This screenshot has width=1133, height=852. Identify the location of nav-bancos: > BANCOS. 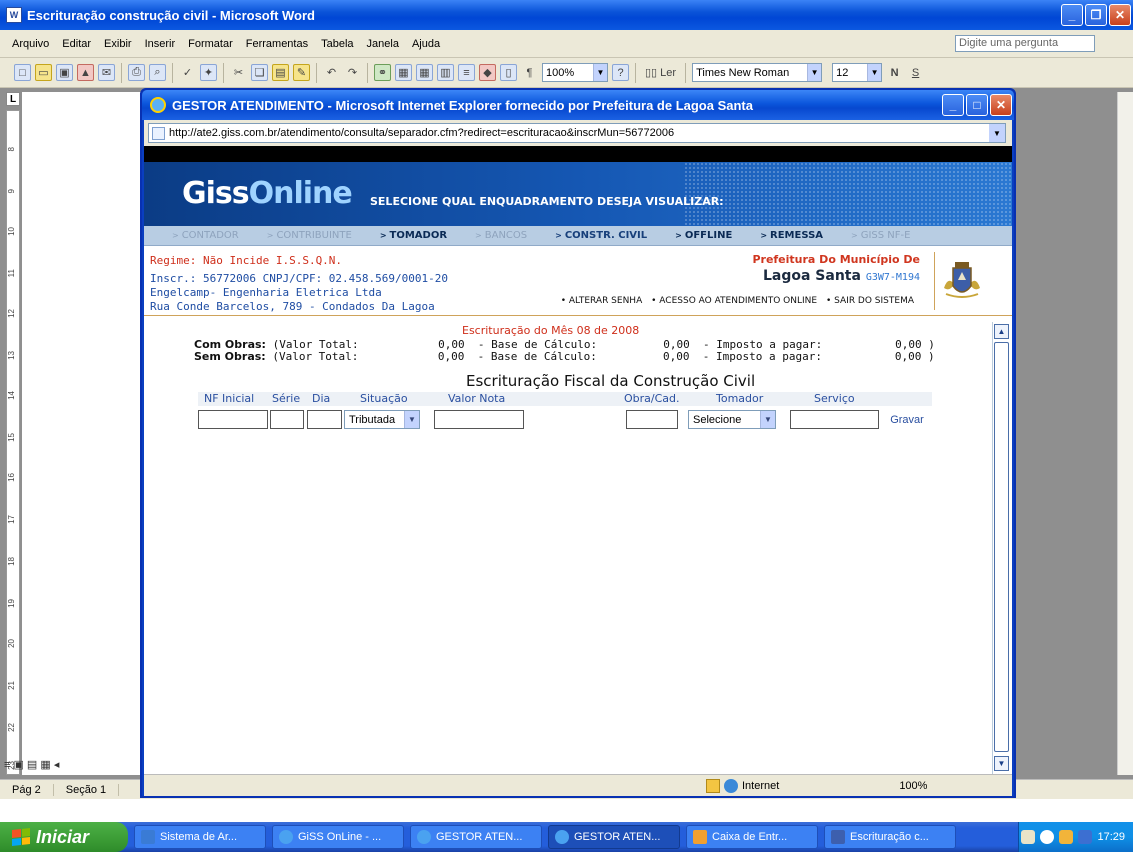
(501, 235).